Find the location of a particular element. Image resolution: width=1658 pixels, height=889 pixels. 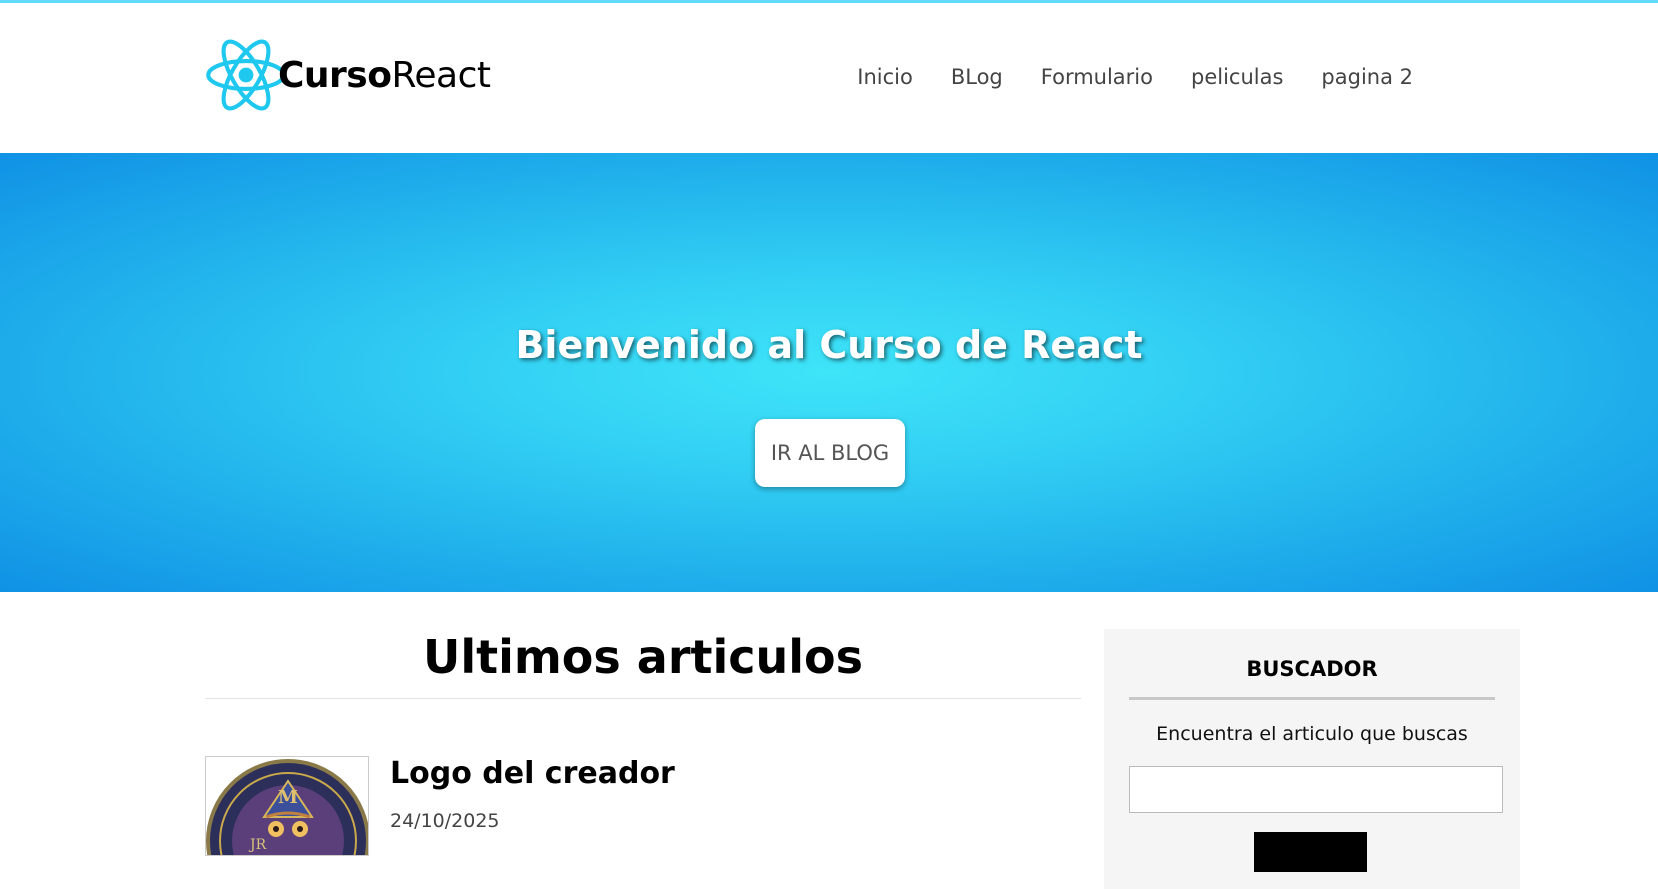

article-image: M JR is located at coordinates (287, 806).